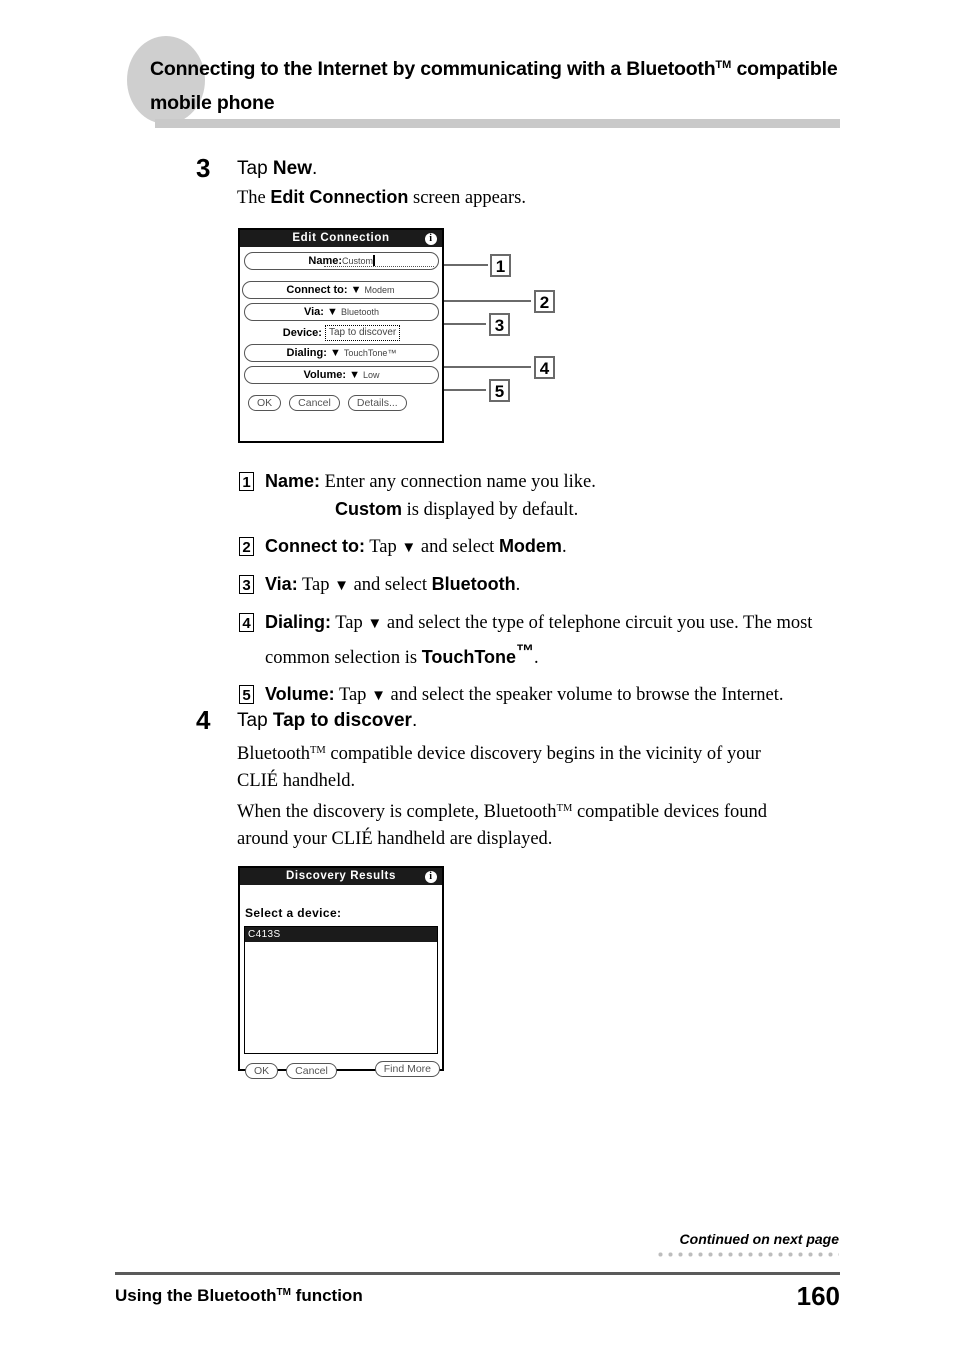 The image size is (954, 1352). What do you see at coordinates (379, 290) in the screenshot?
I see `connect-to-value: Modem` at bounding box center [379, 290].